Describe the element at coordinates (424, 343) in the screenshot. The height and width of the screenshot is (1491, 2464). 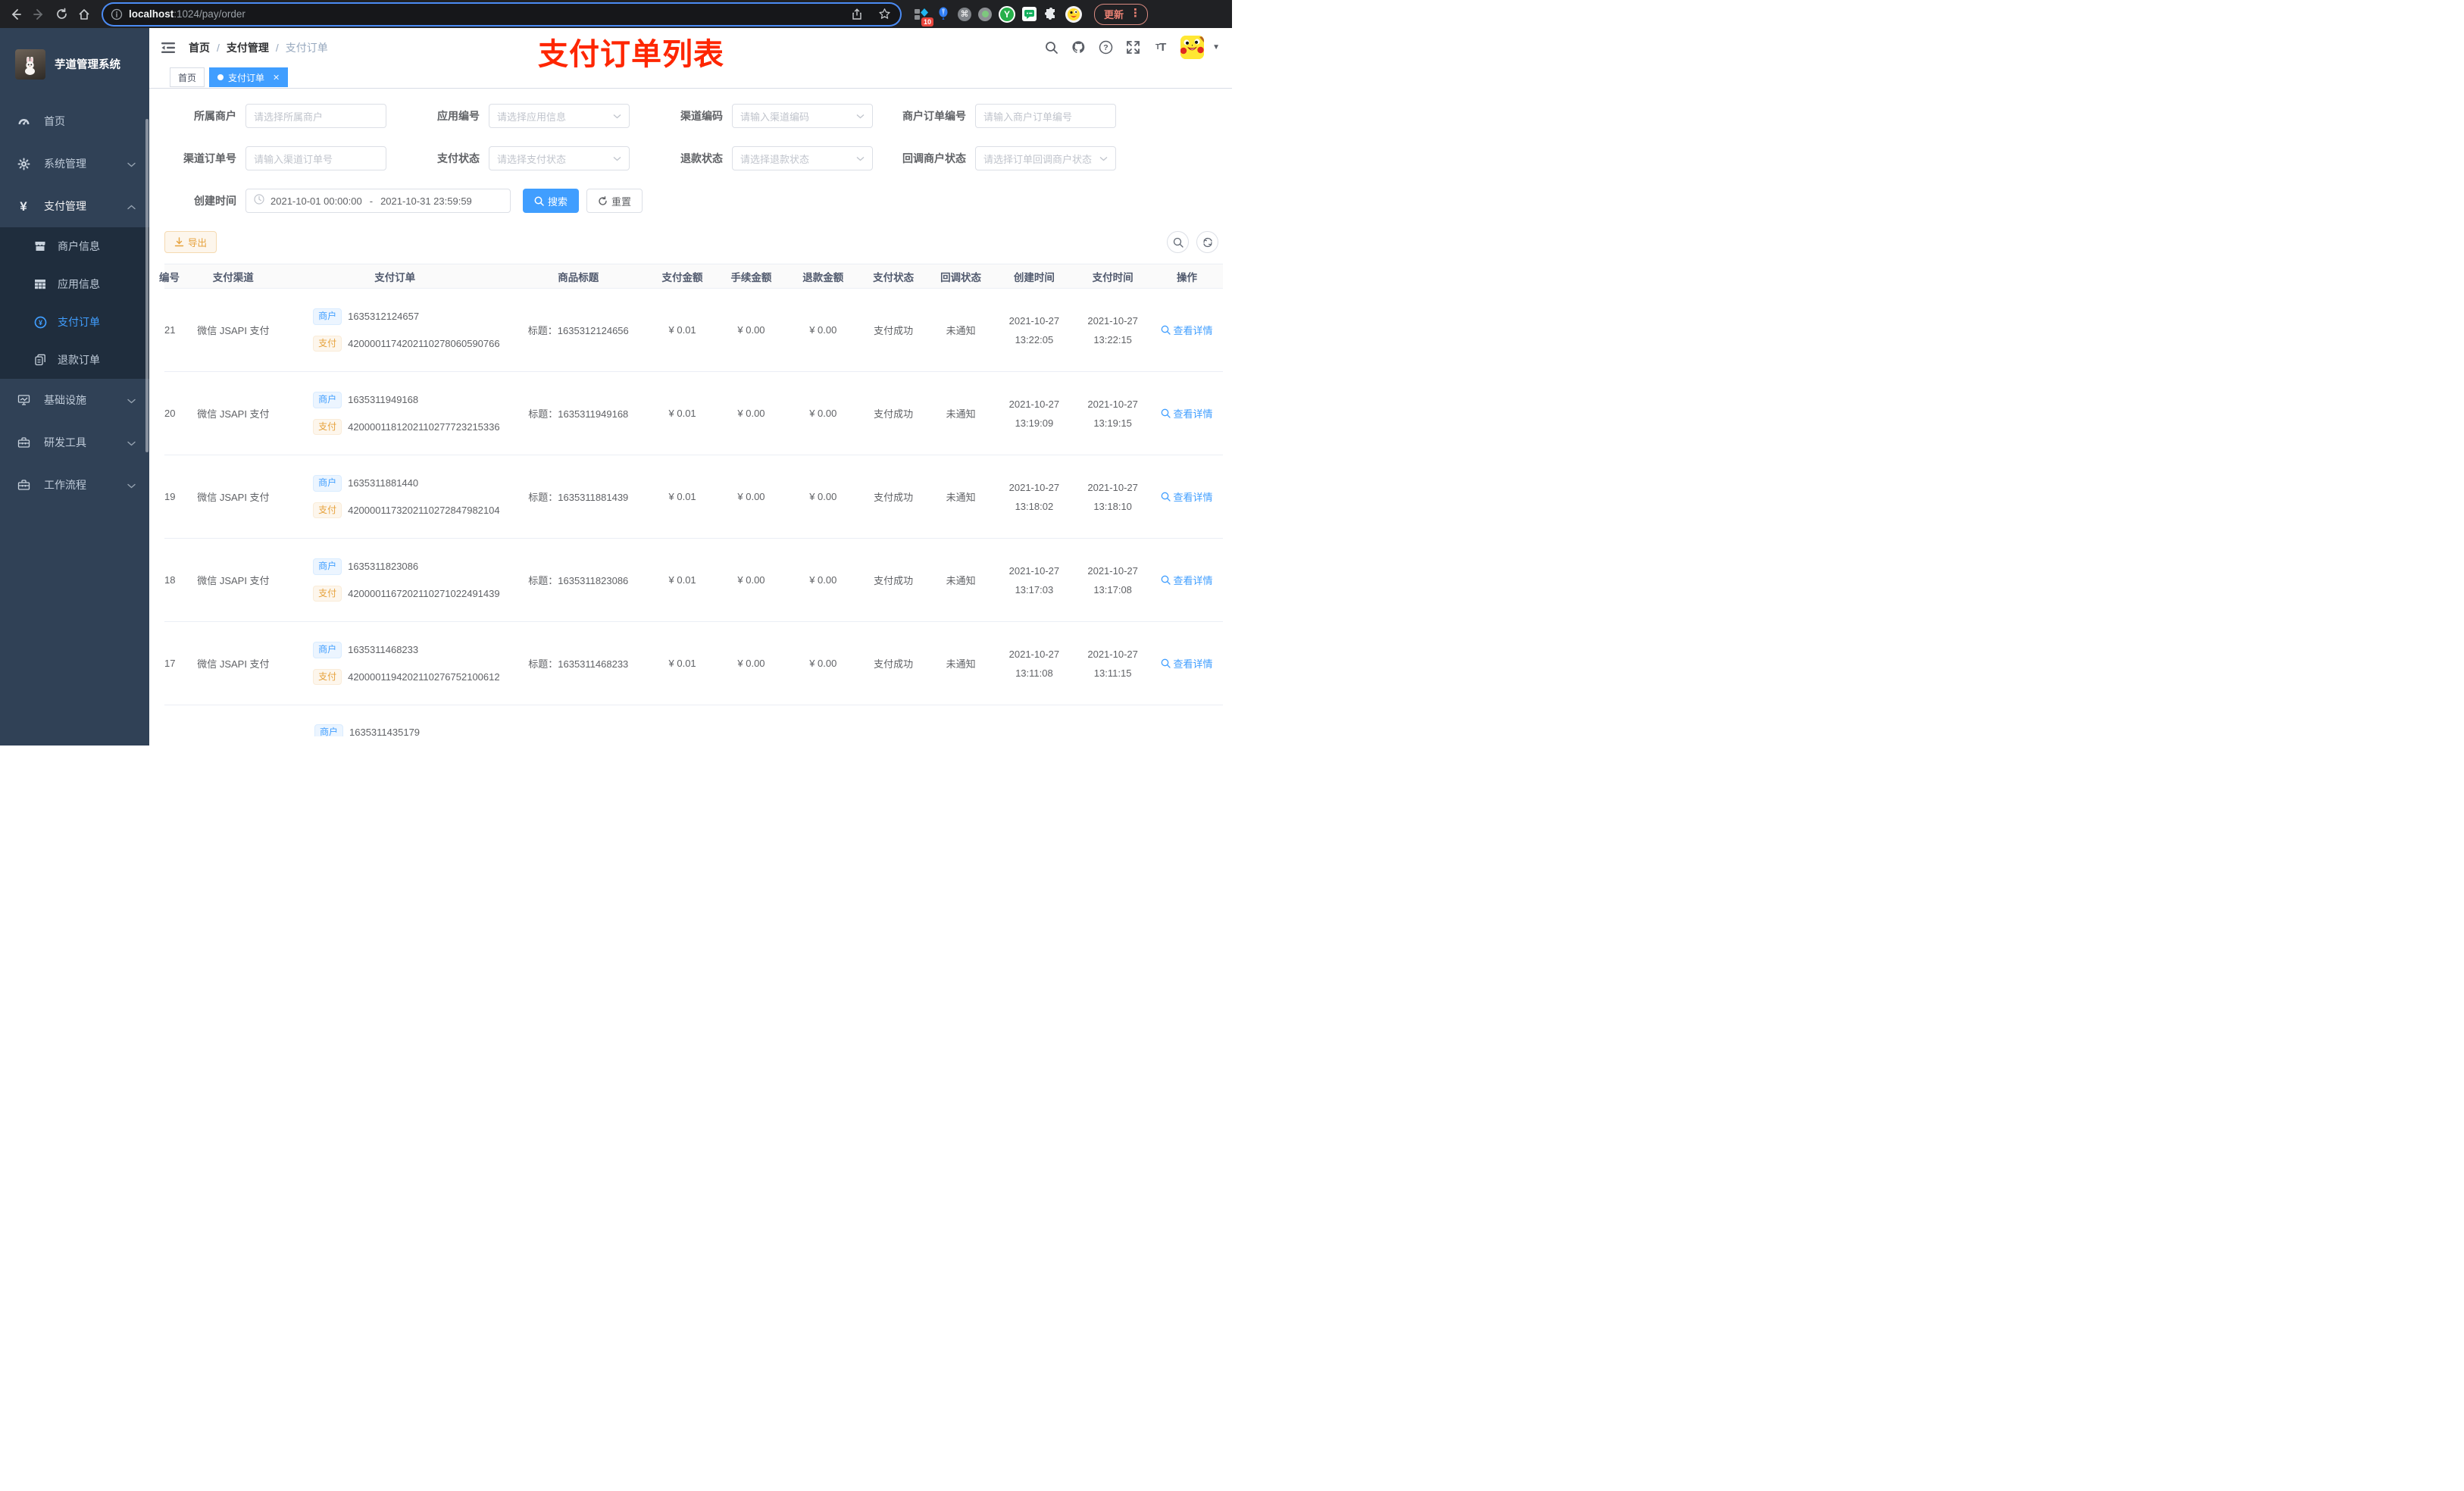
I see `pay-order-no: 4200001174202110278060590766` at that location.